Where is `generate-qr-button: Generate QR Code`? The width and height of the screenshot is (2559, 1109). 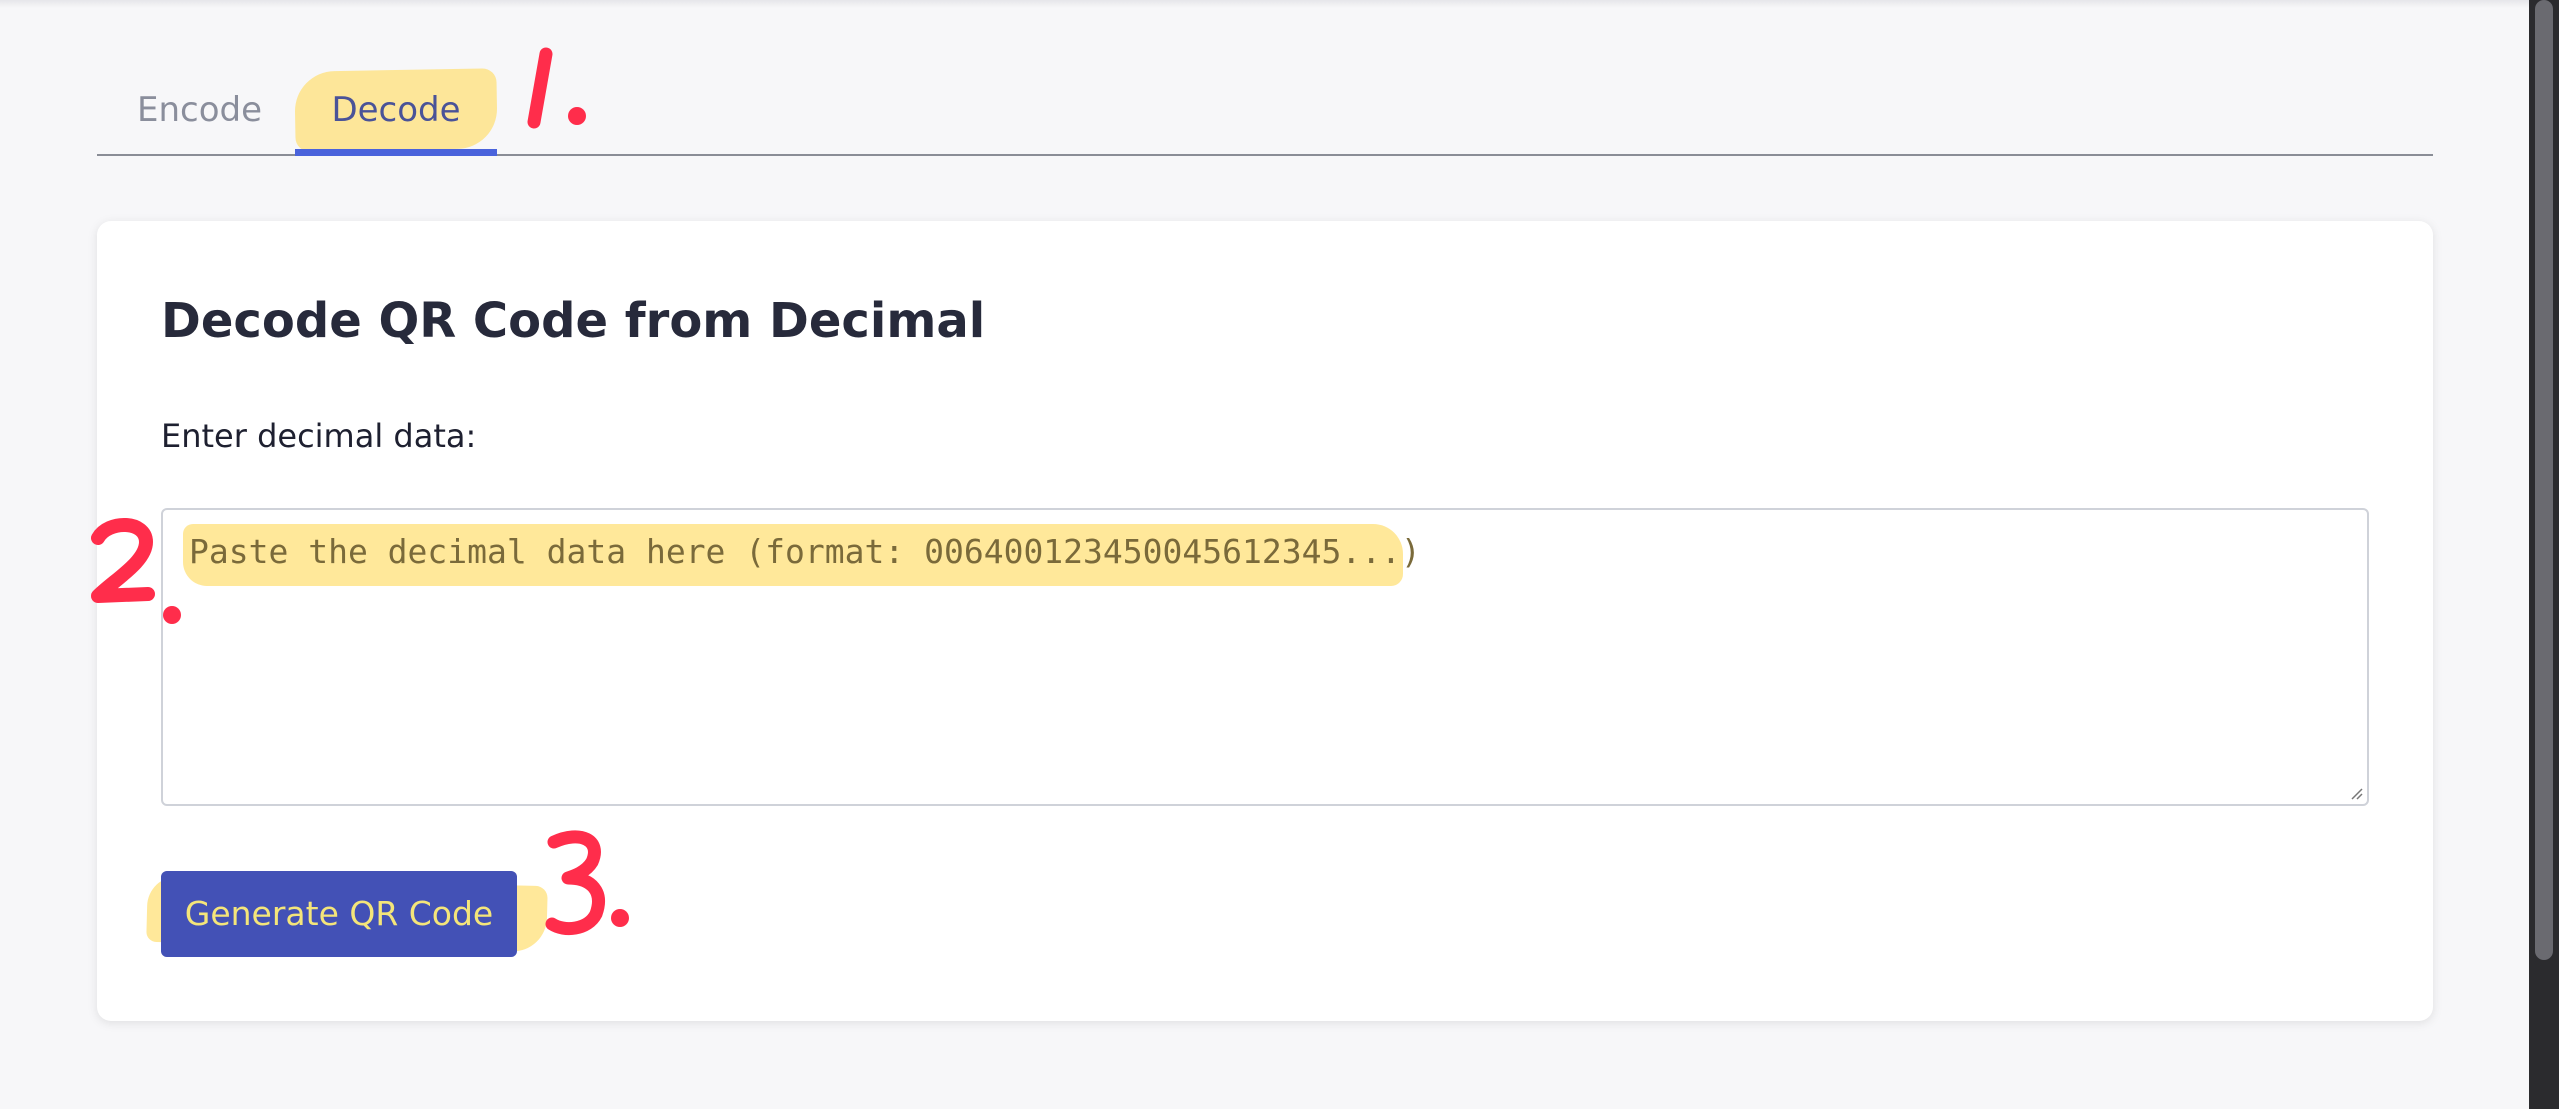
generate-qr-button: Generate QR Code is located at coordinates (339, 914).